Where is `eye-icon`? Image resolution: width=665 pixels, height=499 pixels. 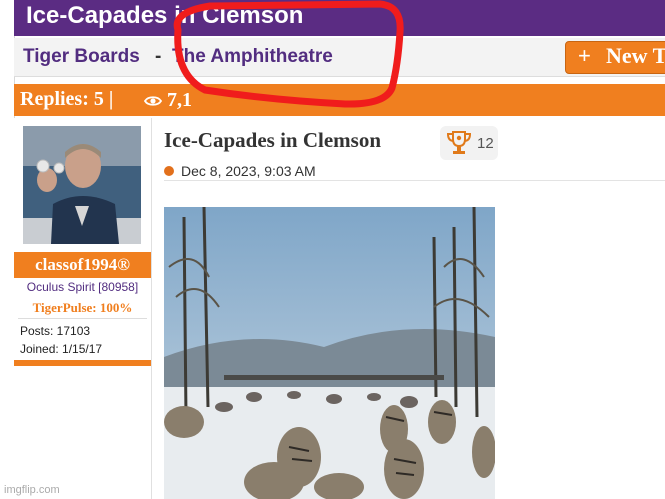
eye-icon is located at coordinates (153, 101).